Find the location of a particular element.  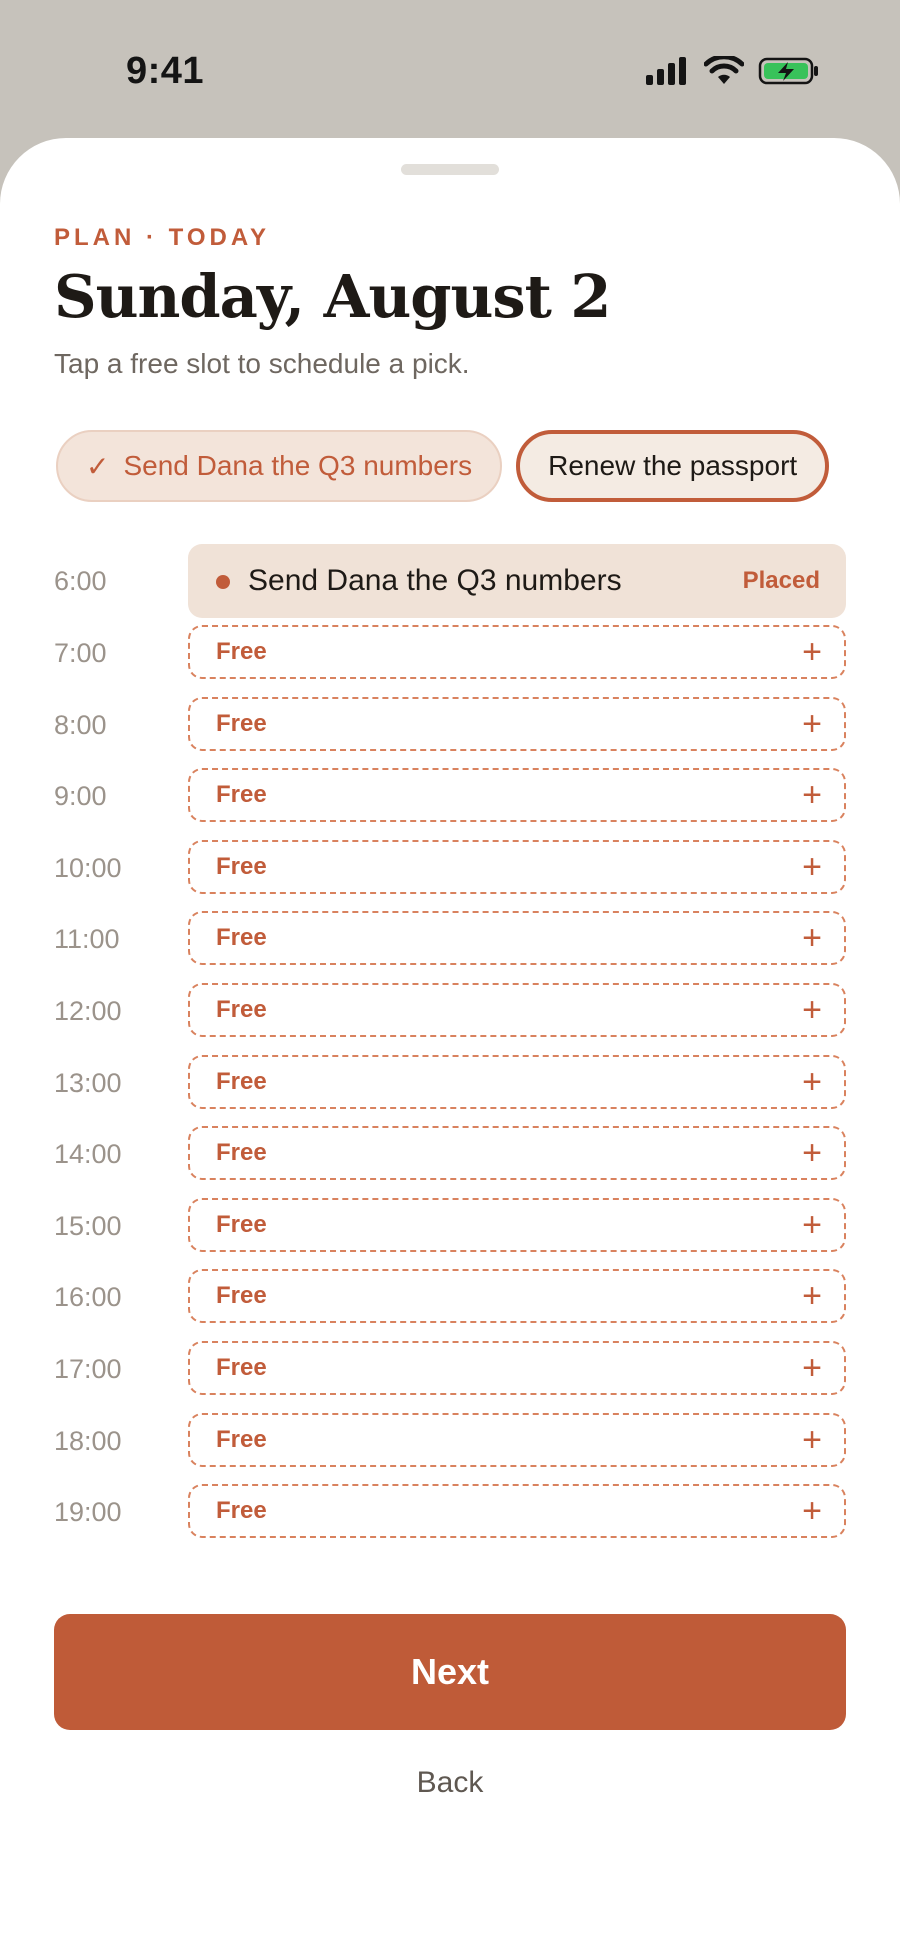

status-icons is located at coordinates (732, 71).